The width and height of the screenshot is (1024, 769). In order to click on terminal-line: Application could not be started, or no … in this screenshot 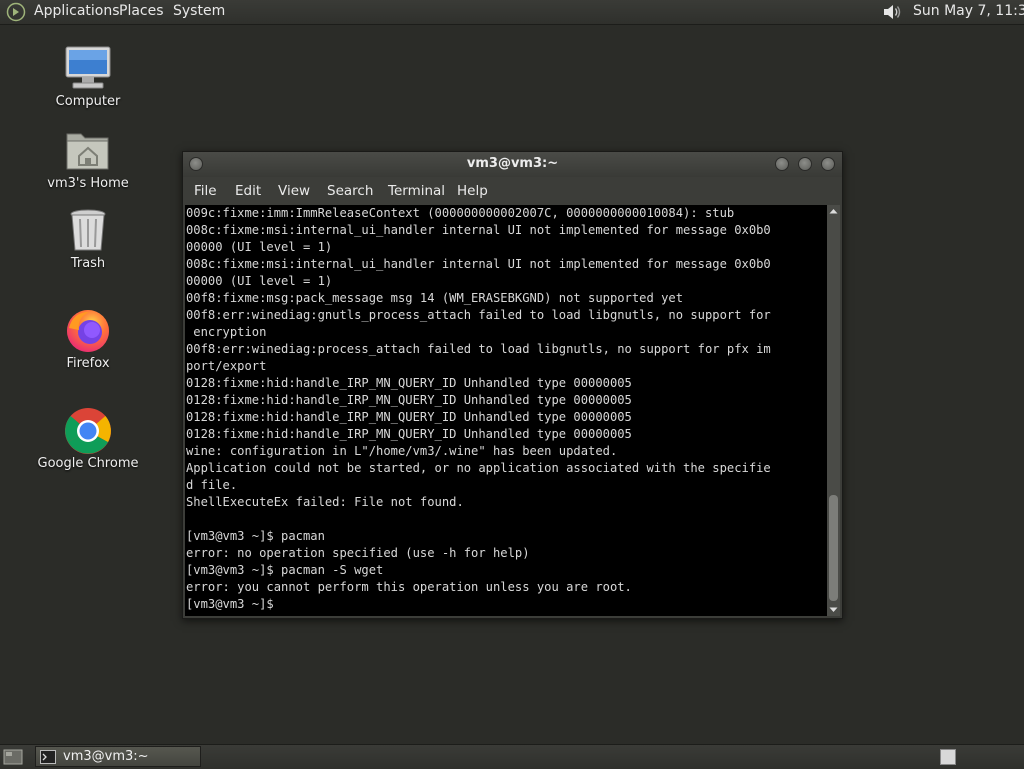, I will do `click(478, 468)`.